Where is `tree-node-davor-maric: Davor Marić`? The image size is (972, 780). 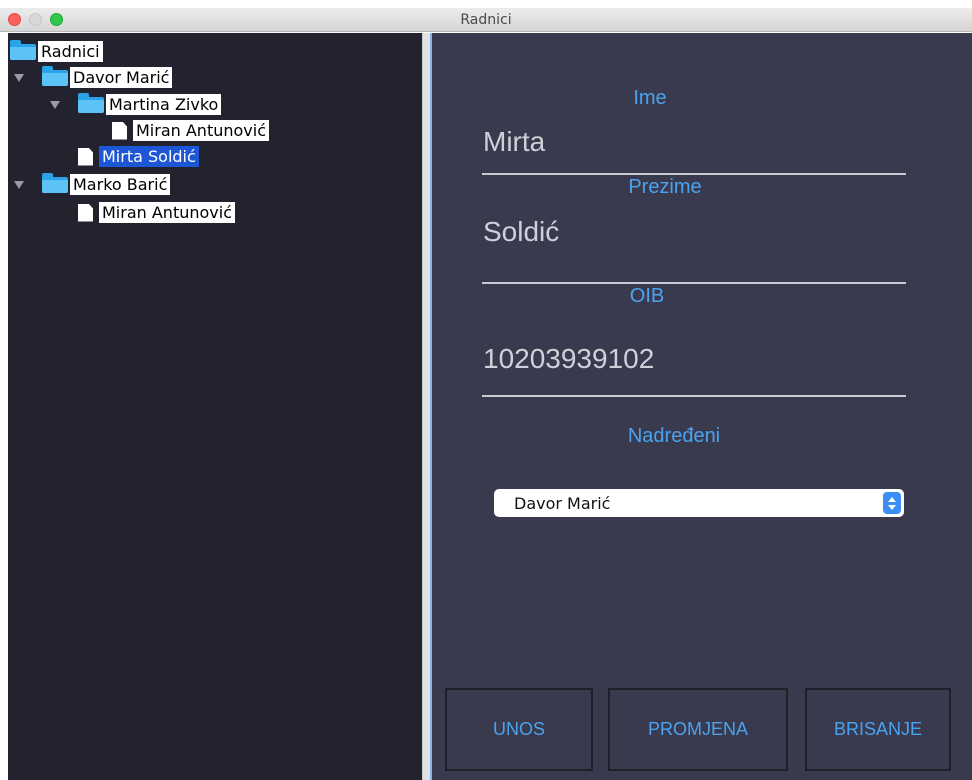
tree-node-davor-maric: Davor Marić is located at coordinates (93, 76).